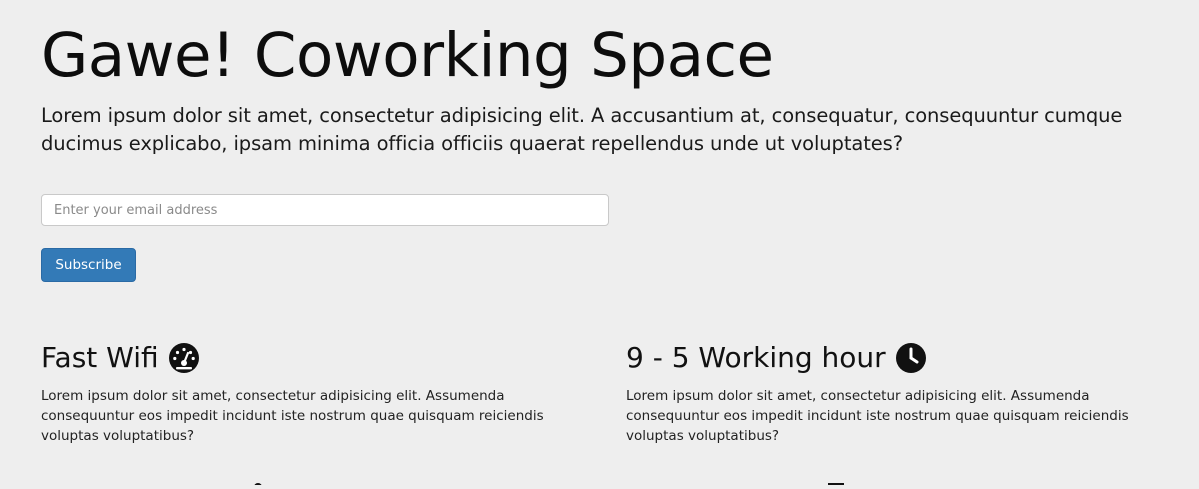  Describe the element at coordinates (313, 358) in the screenshot. I see `feature-title: Fast Wifi` at that location.